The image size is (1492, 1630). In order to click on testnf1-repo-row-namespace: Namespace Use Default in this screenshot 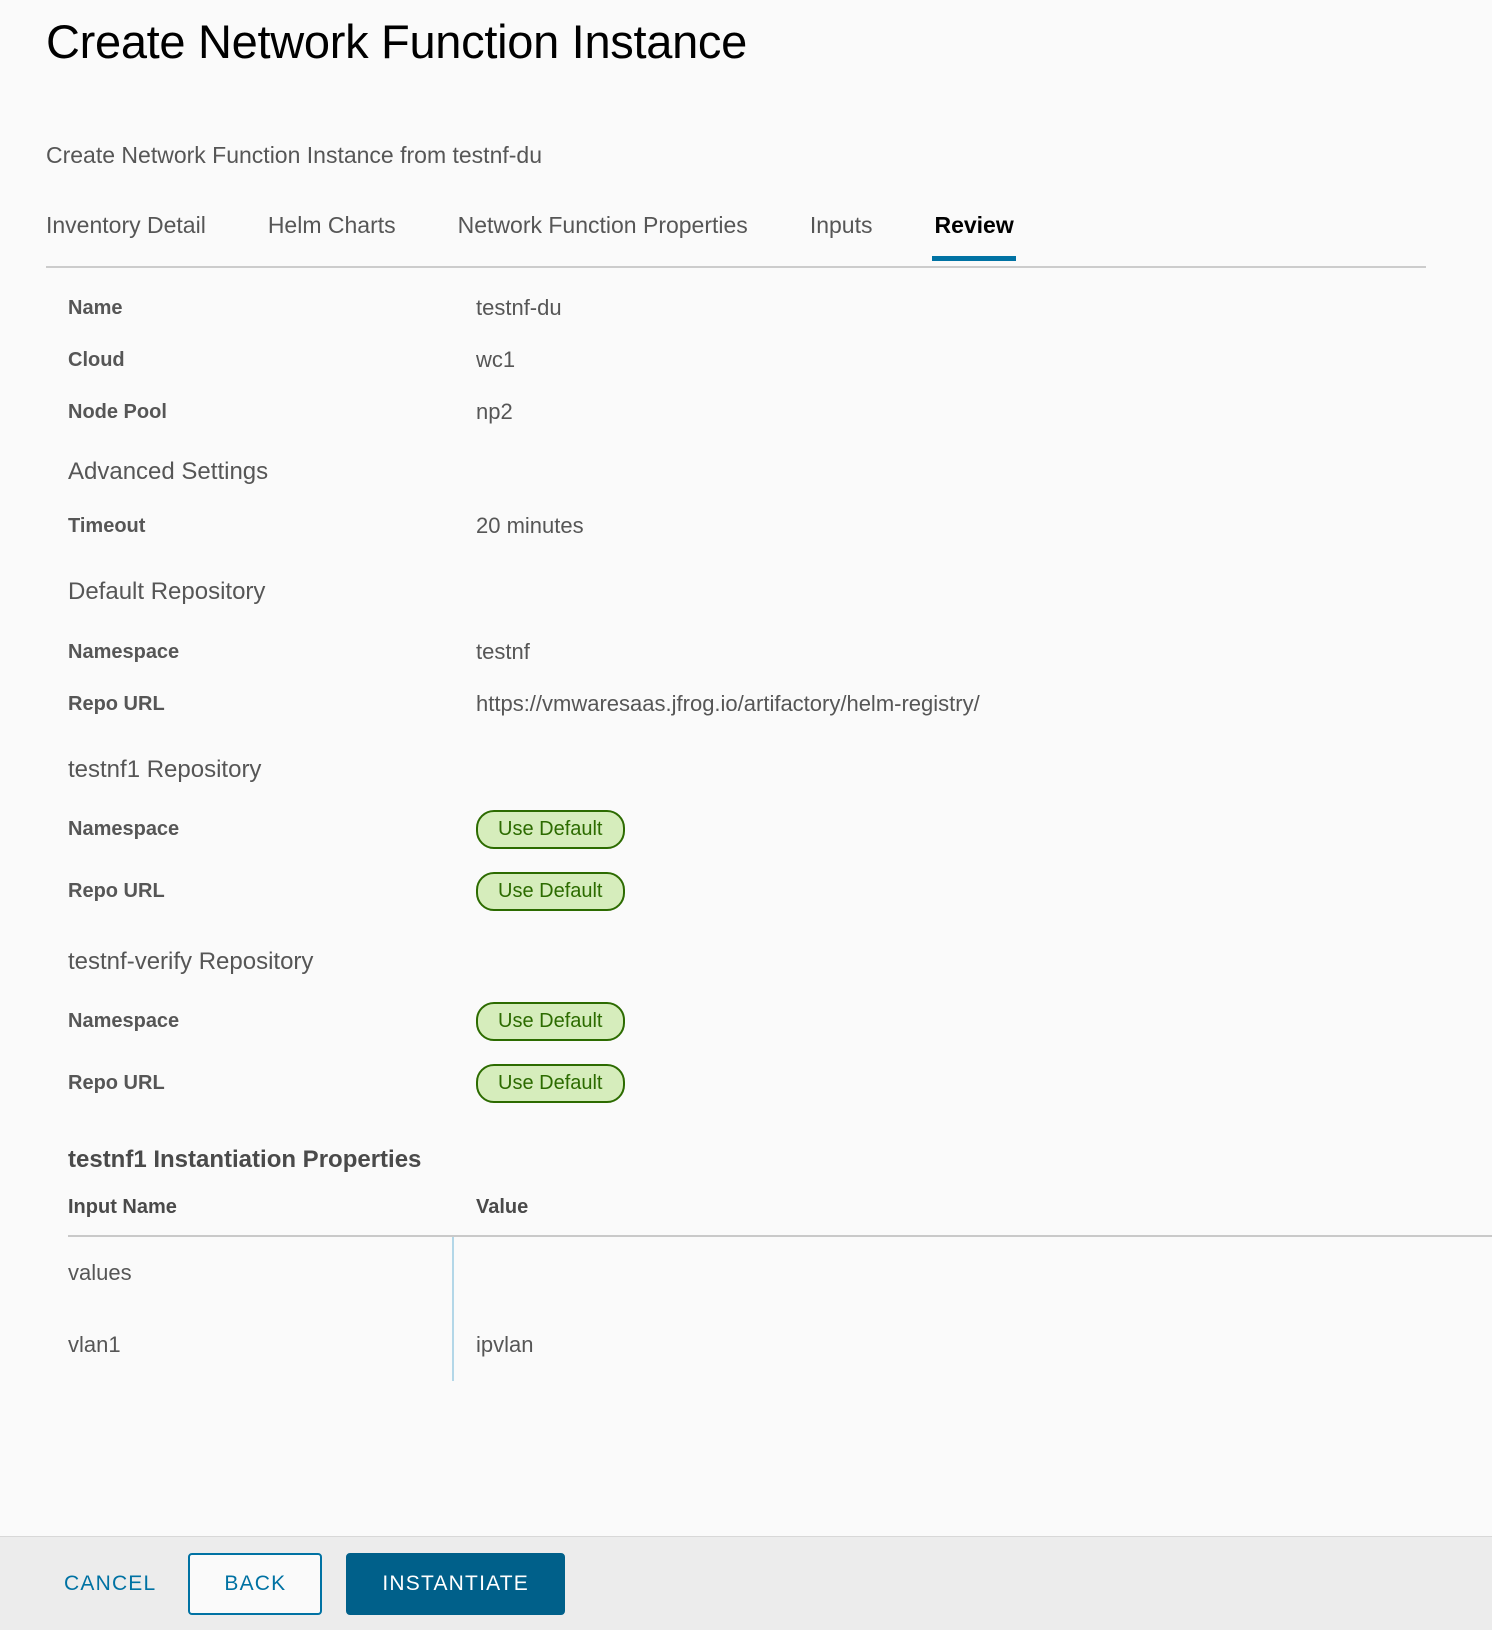, I will do `click(746, 829)`.